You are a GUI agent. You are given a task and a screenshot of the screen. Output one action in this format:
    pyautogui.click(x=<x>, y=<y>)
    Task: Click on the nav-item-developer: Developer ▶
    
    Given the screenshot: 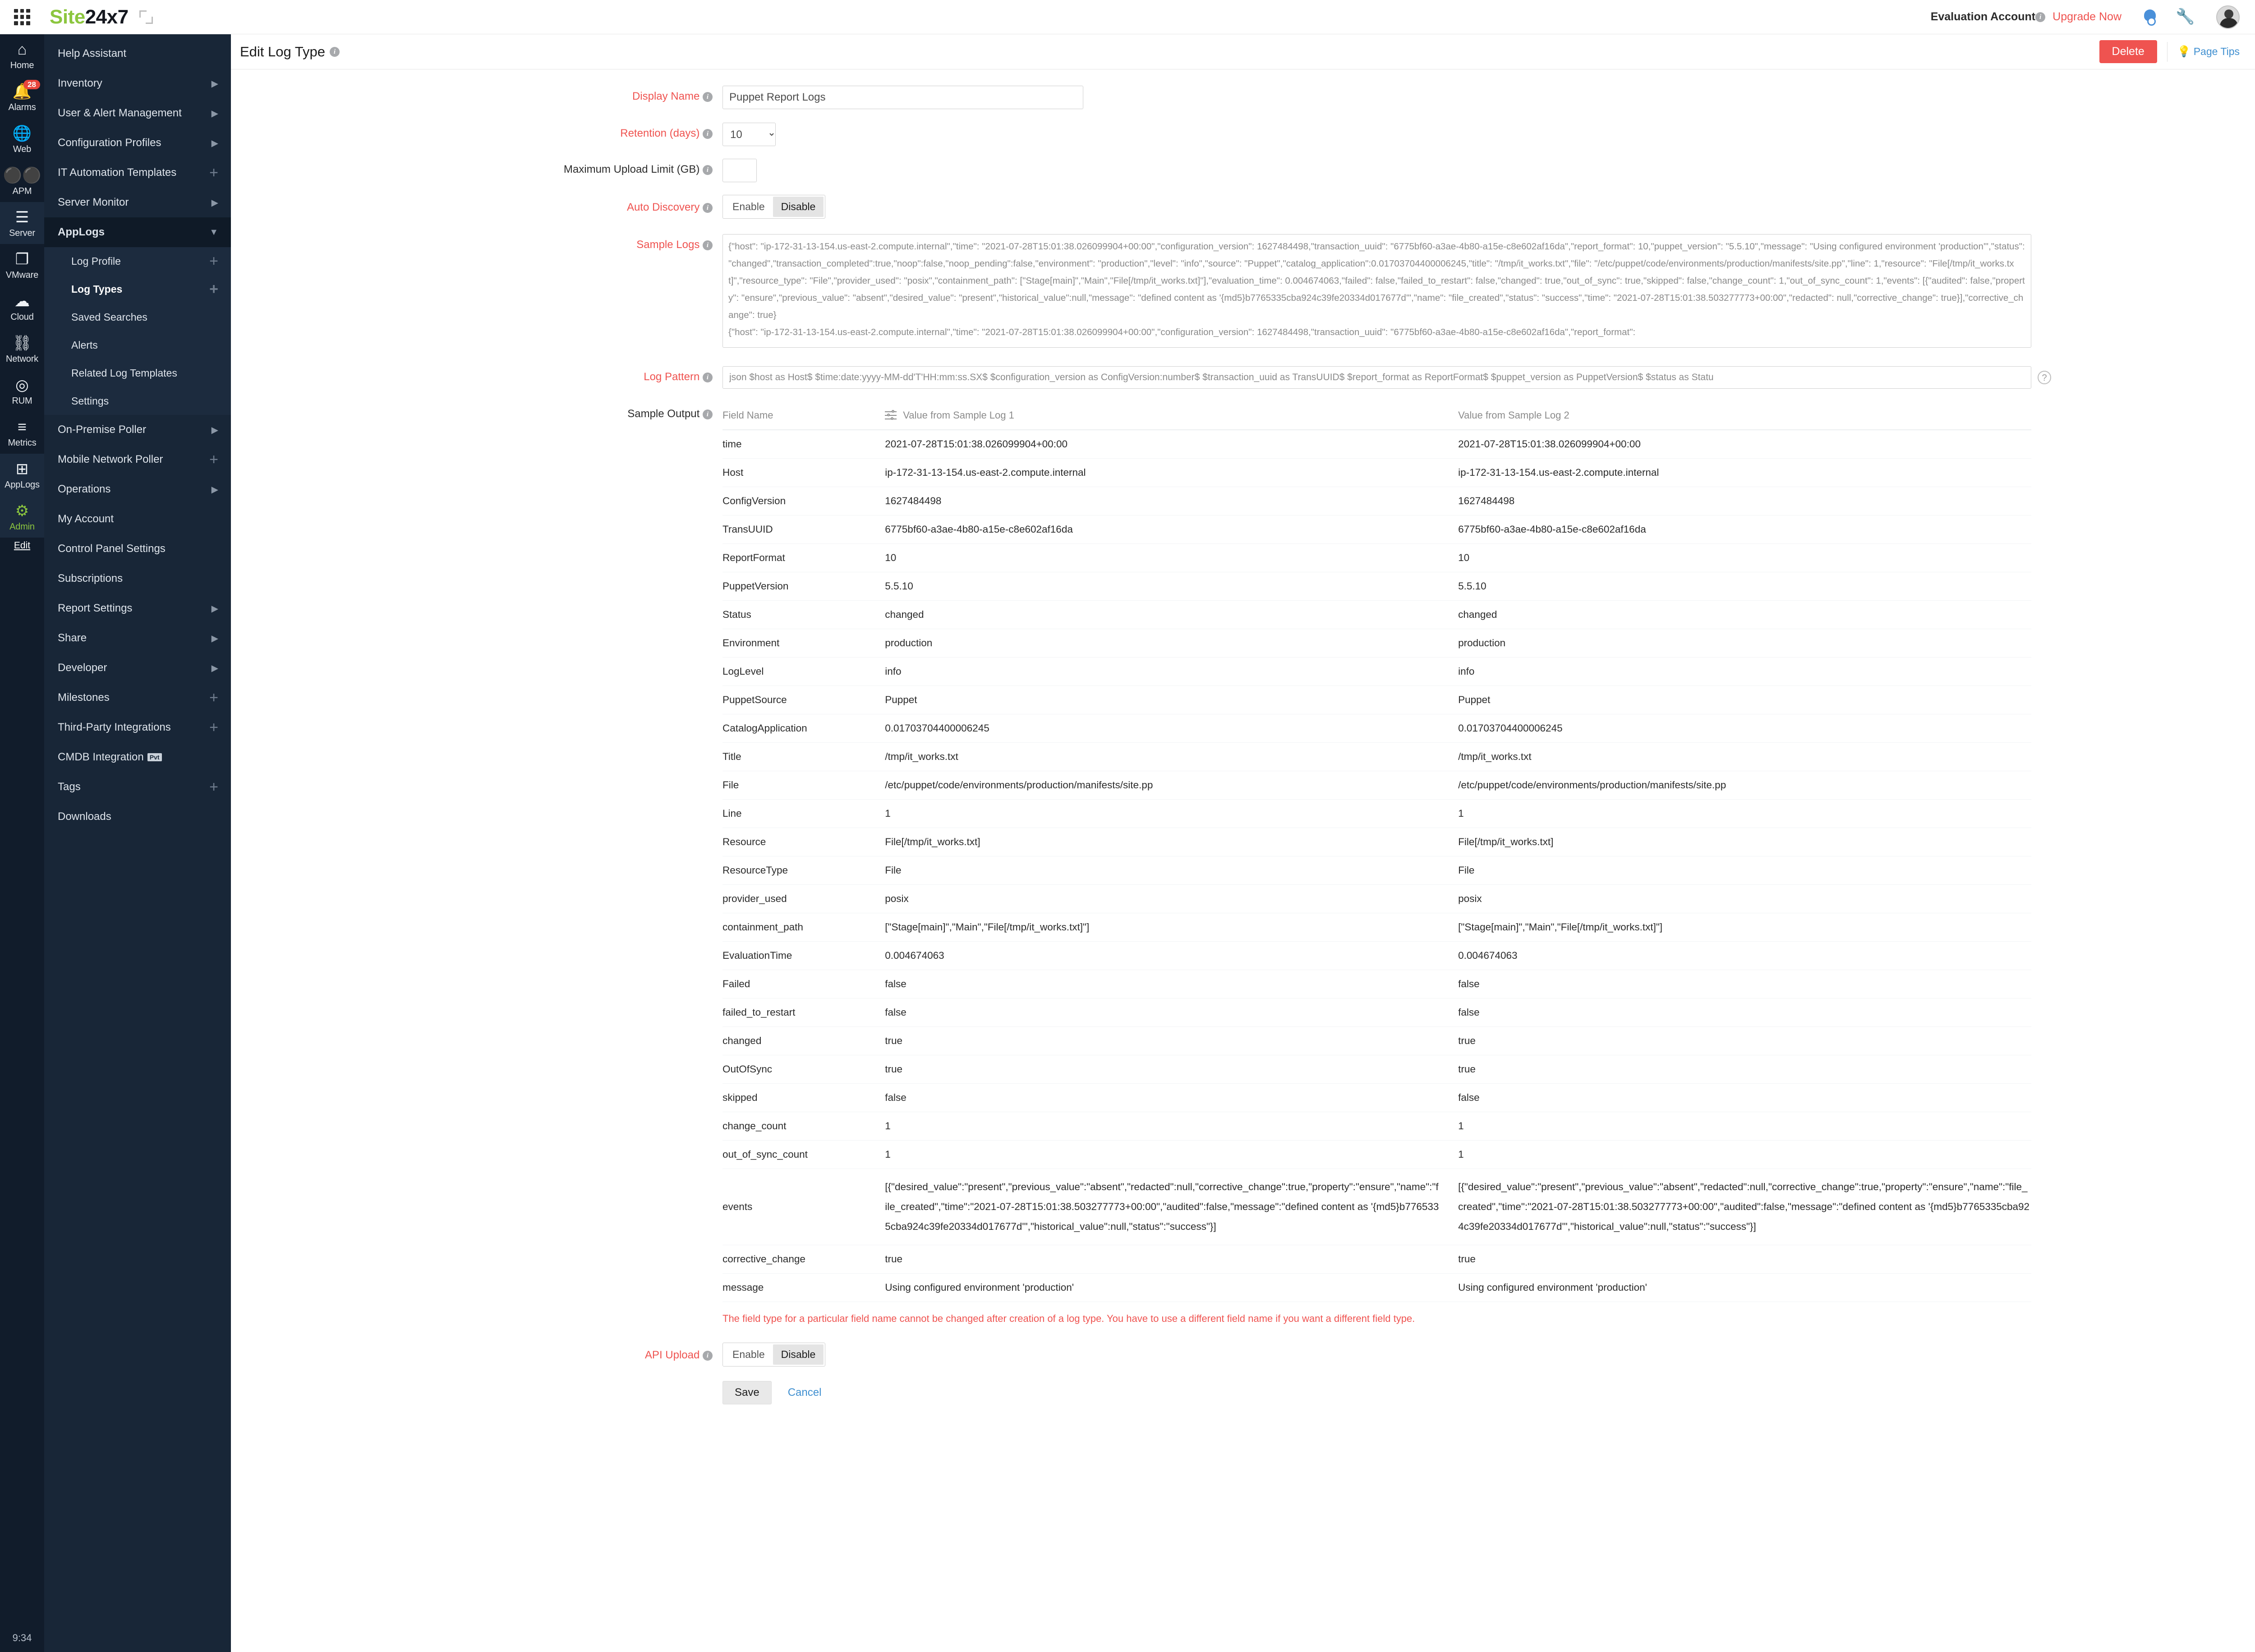 What is the action you would take?
    pyautogui.click(x=137, y=668)
    